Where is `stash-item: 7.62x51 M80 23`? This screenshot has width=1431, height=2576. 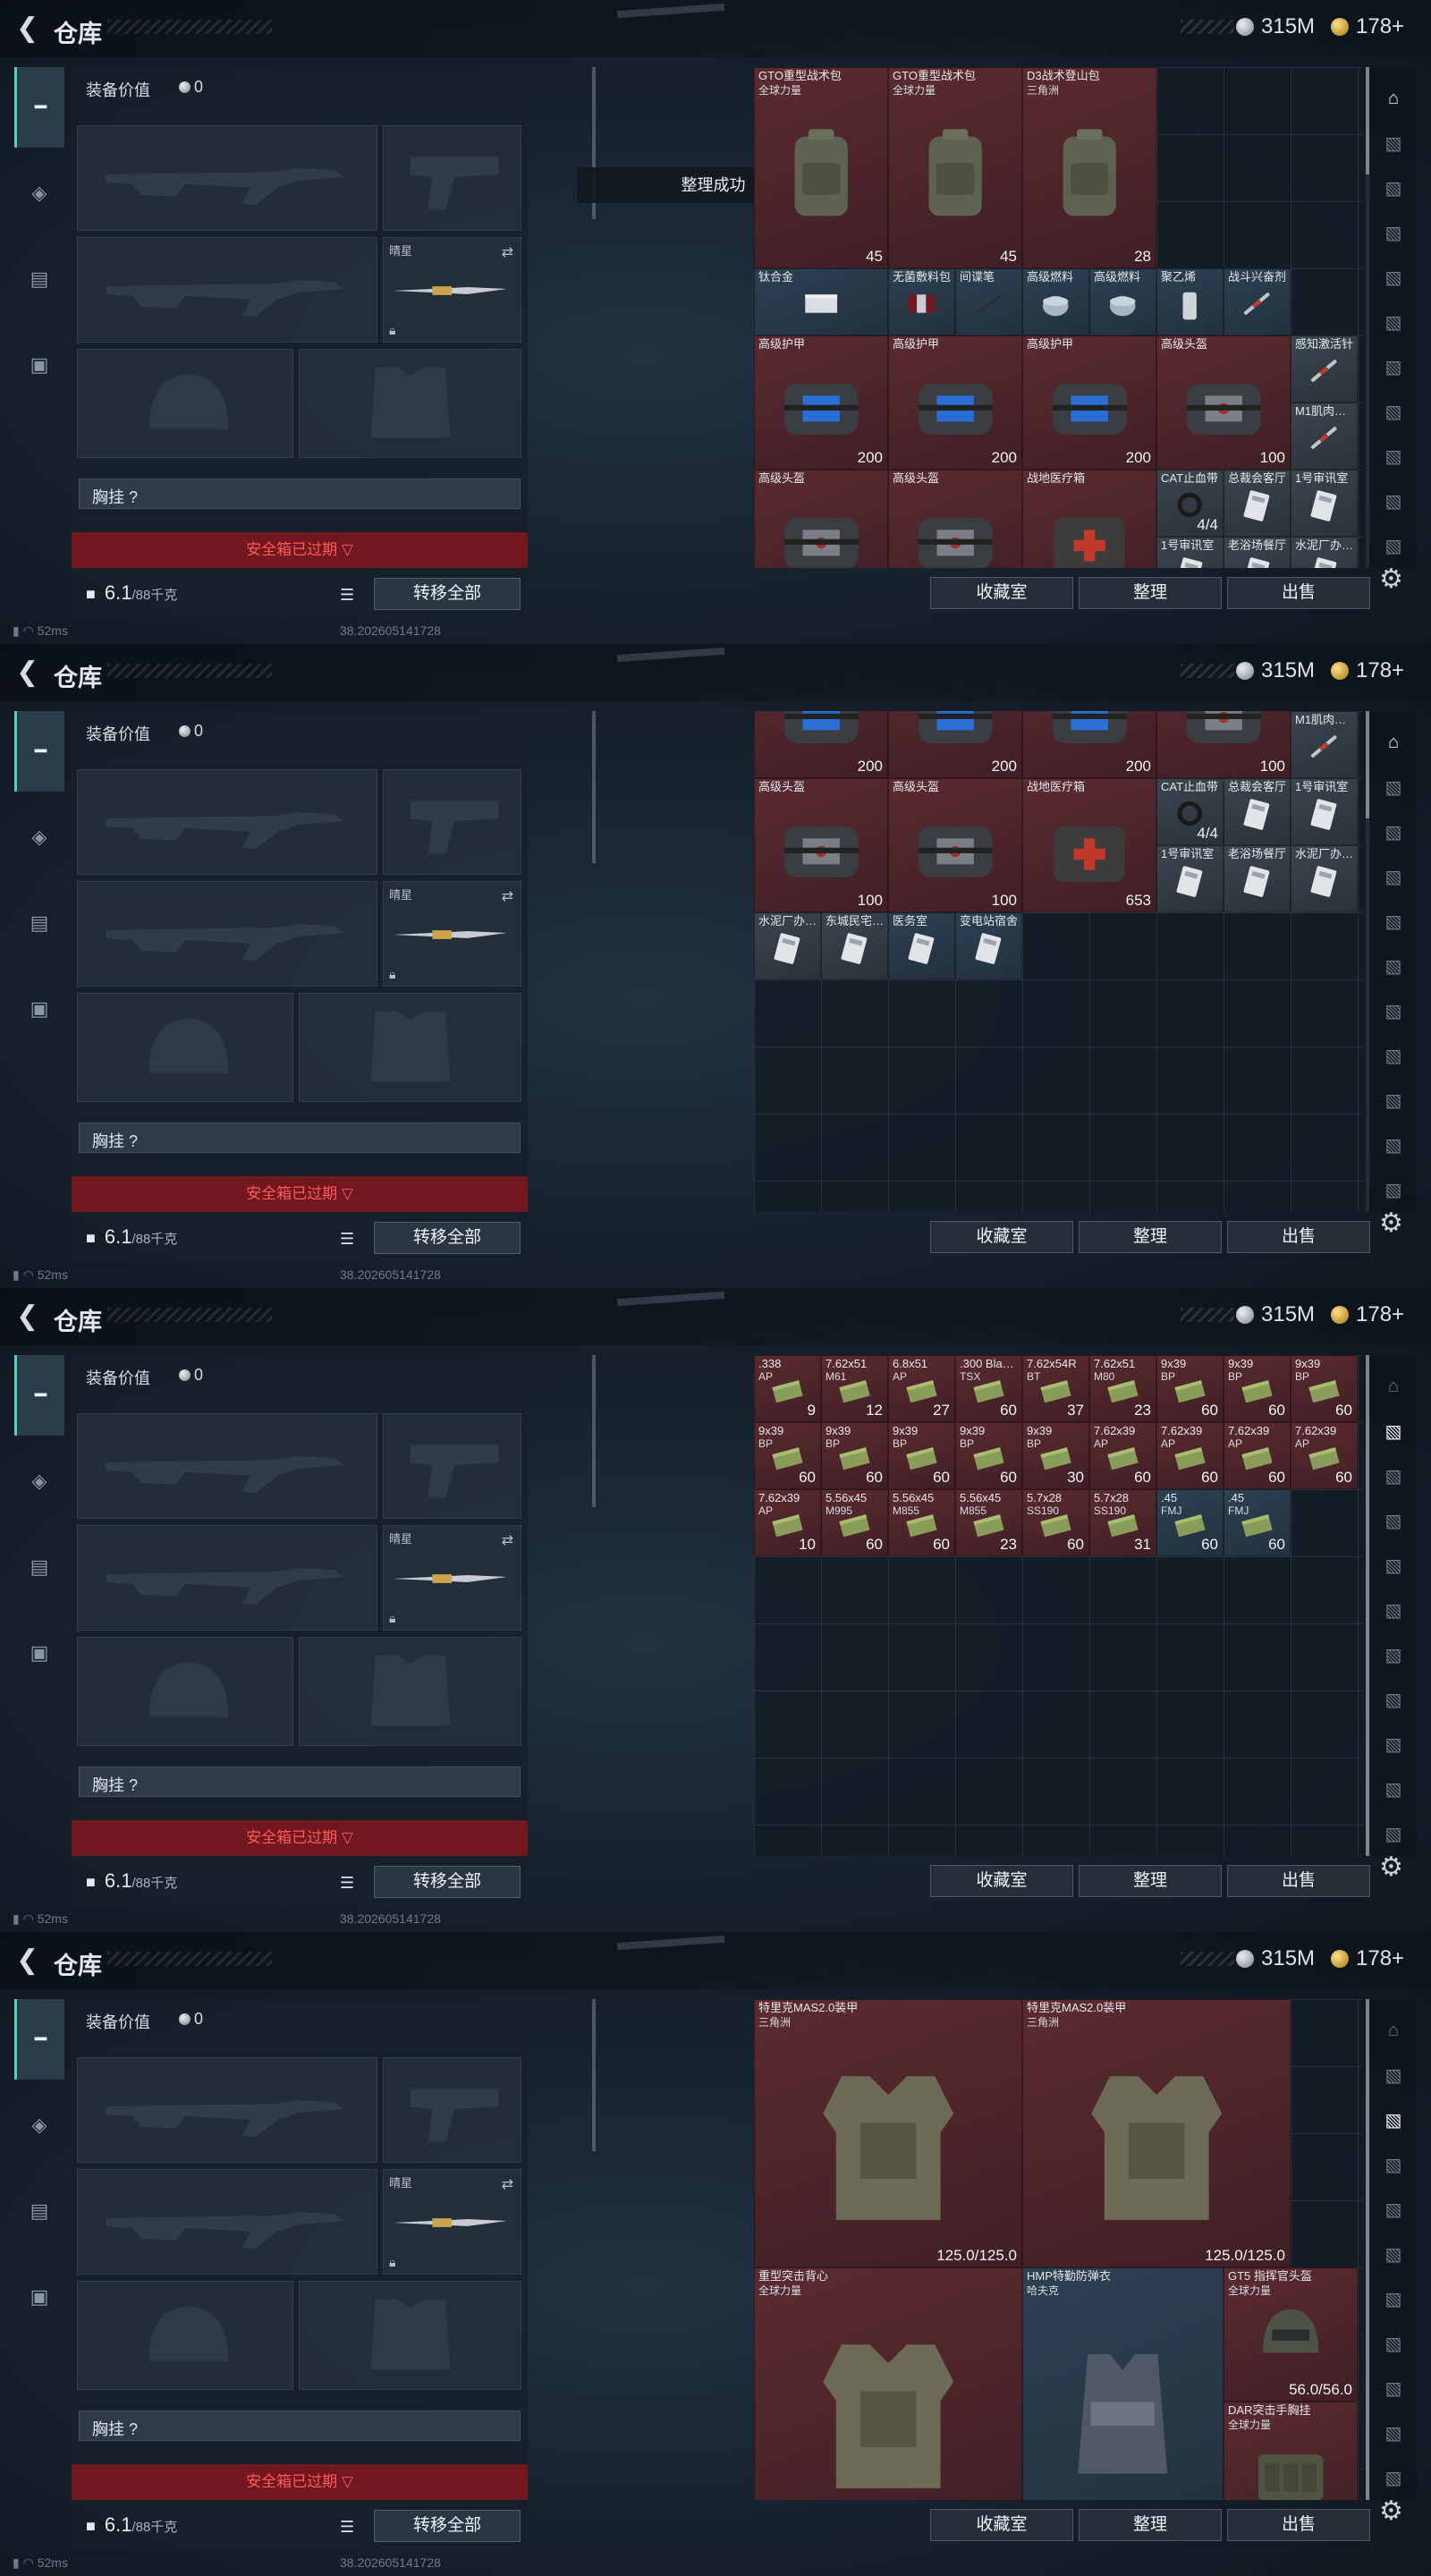 stash-item: 7.62x51 M80 23 is located at coordinates (1123, 1388).